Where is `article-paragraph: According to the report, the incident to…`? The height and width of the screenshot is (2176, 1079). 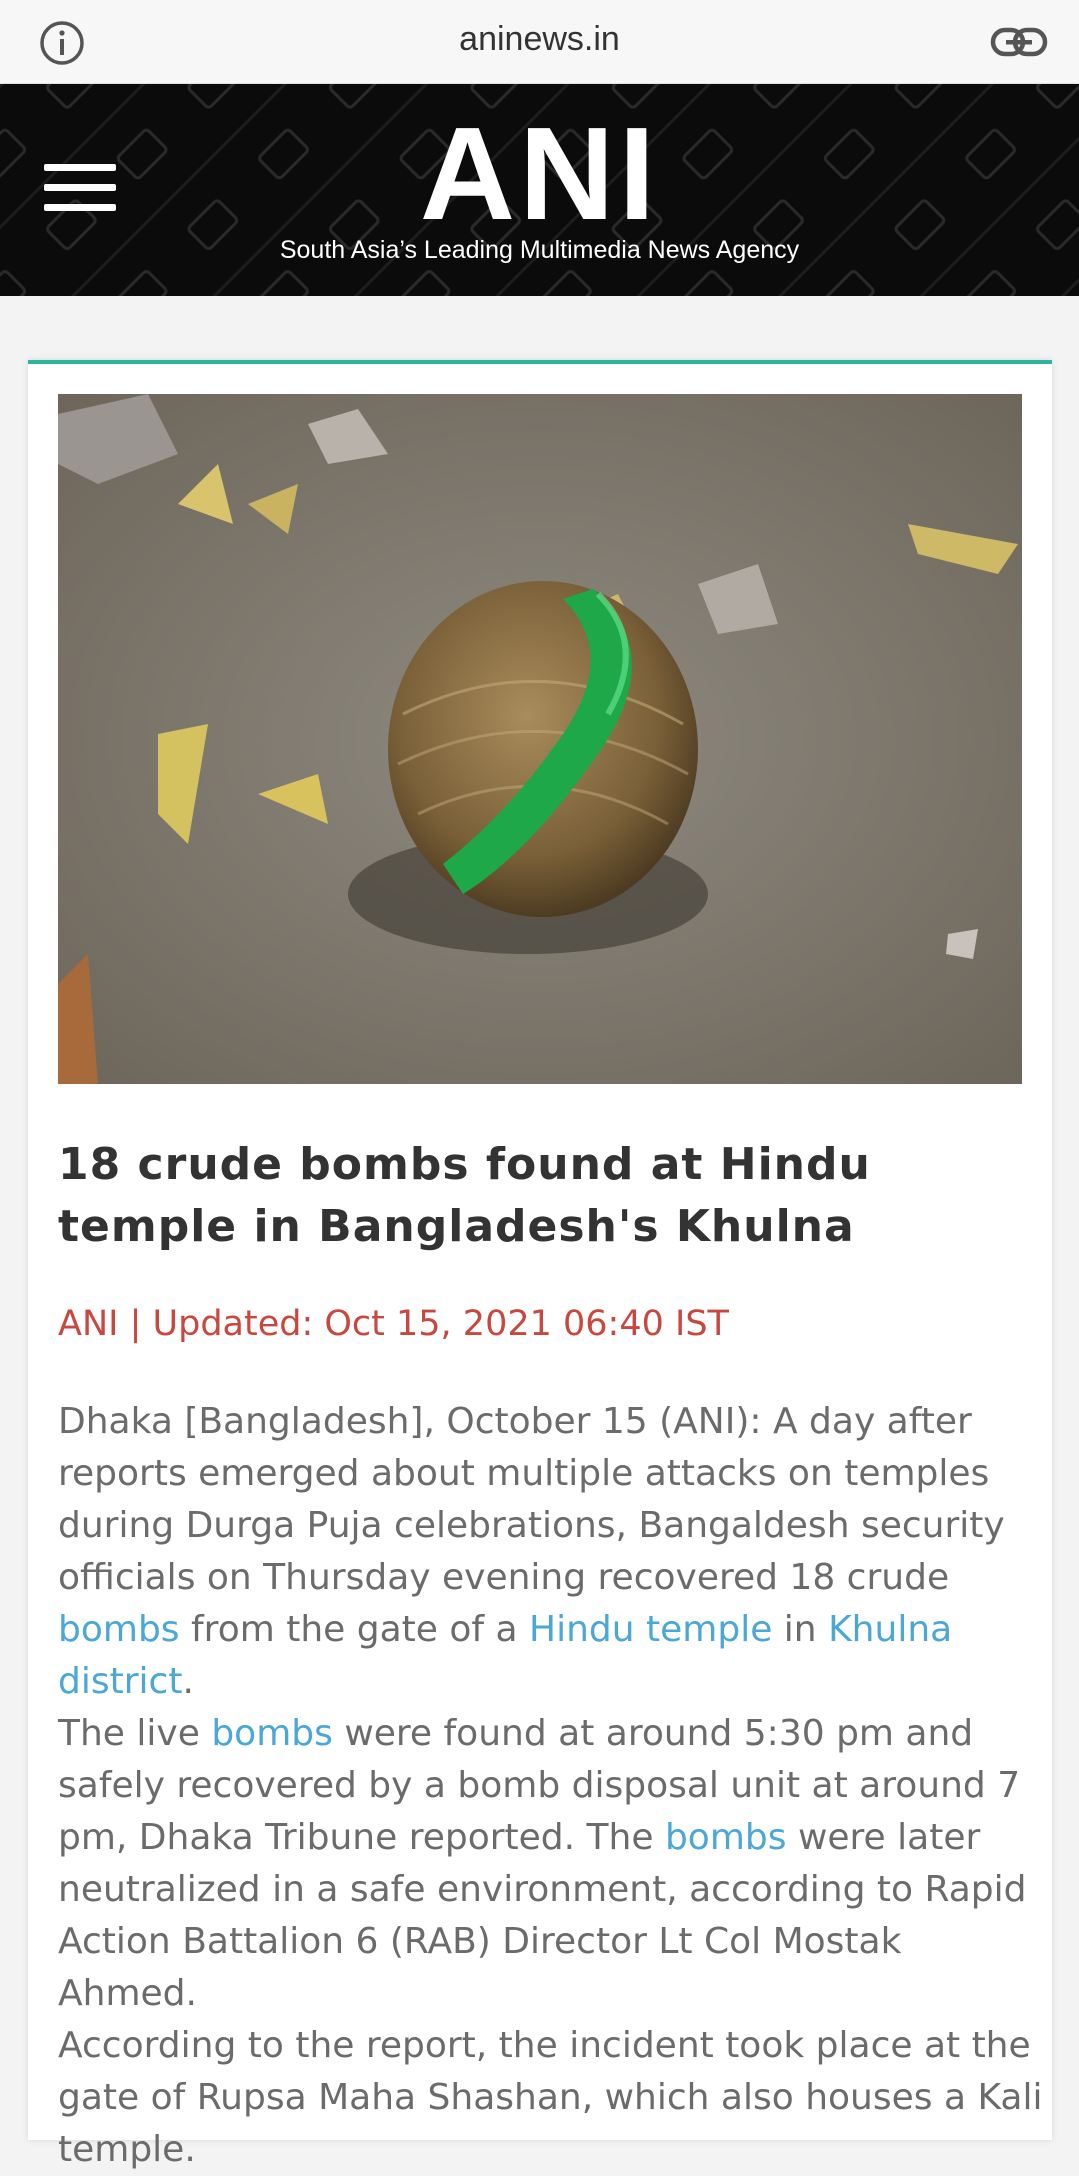
article-paragraph: According to the report, the incident to… is located at coordinates (550, 2097).